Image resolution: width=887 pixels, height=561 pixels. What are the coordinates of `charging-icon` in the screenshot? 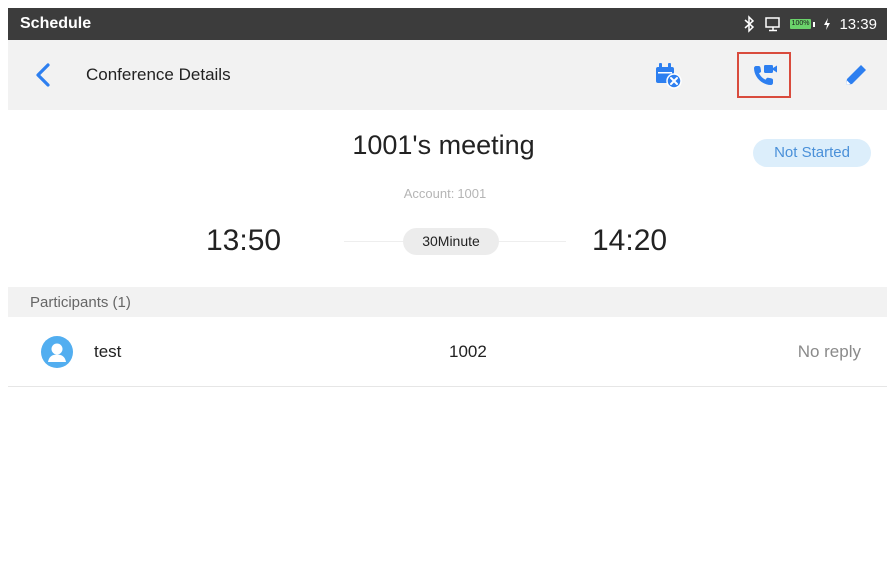 It's located at (827, 24).